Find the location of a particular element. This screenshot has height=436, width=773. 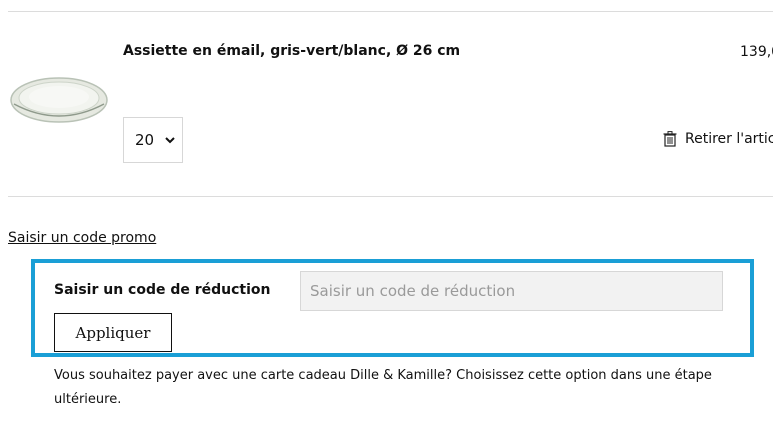

trash-icon is located at coordinates (670, 139).